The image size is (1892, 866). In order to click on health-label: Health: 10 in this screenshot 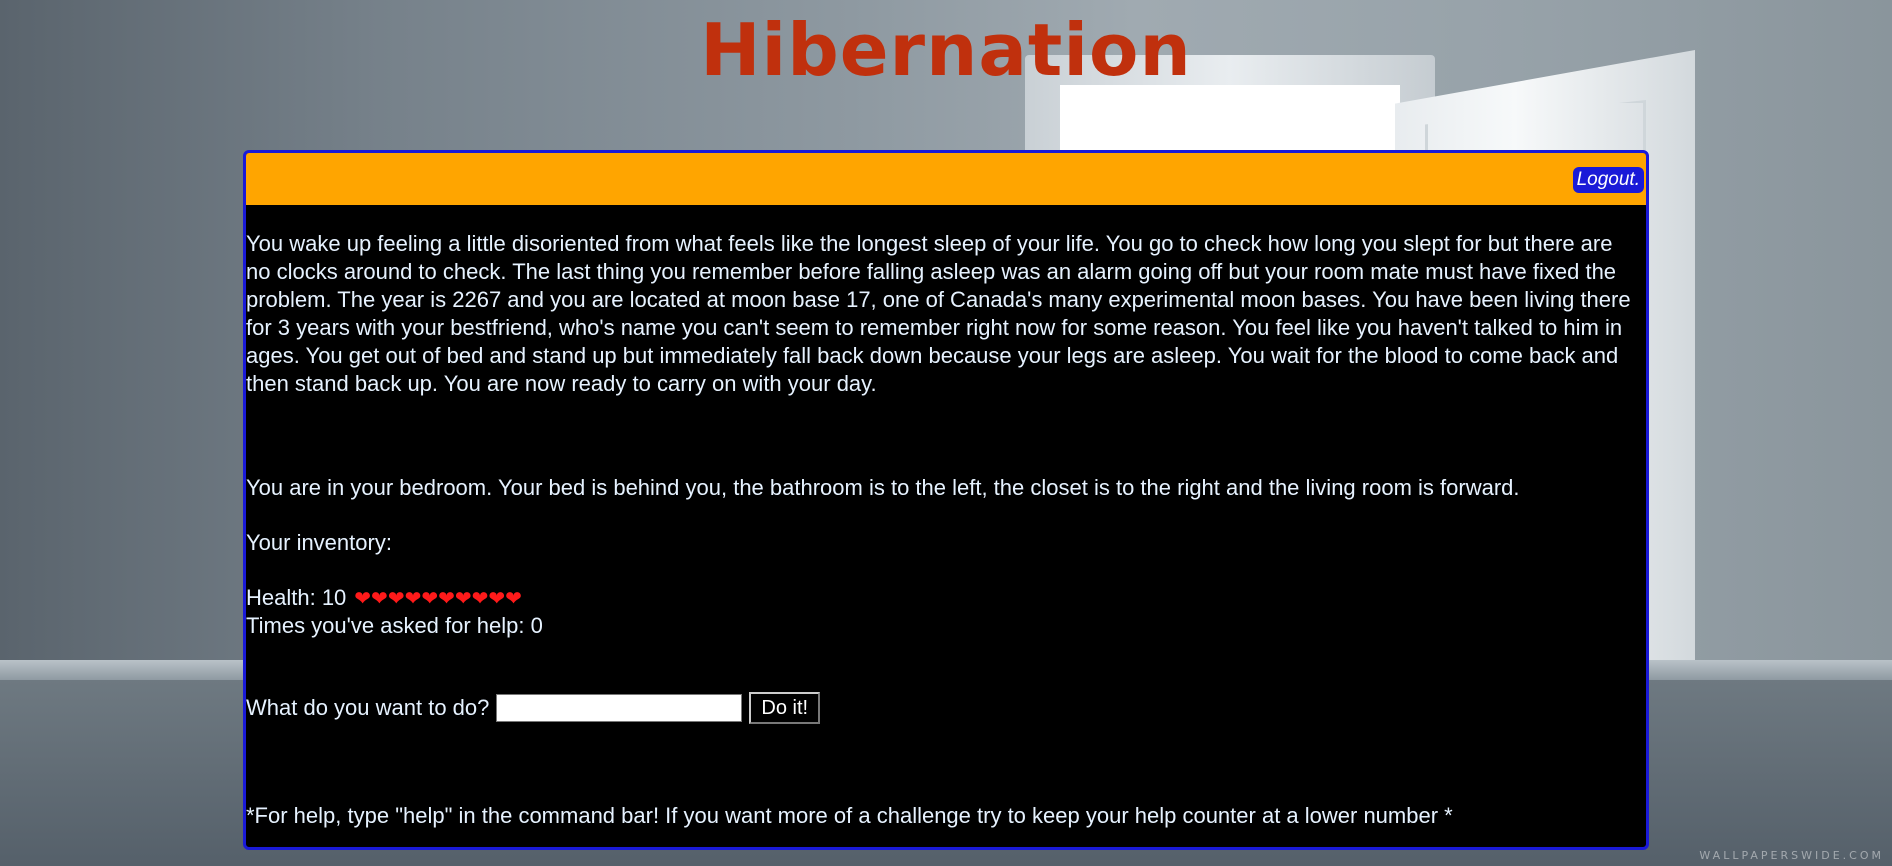, I will do `click(296, 597)`.